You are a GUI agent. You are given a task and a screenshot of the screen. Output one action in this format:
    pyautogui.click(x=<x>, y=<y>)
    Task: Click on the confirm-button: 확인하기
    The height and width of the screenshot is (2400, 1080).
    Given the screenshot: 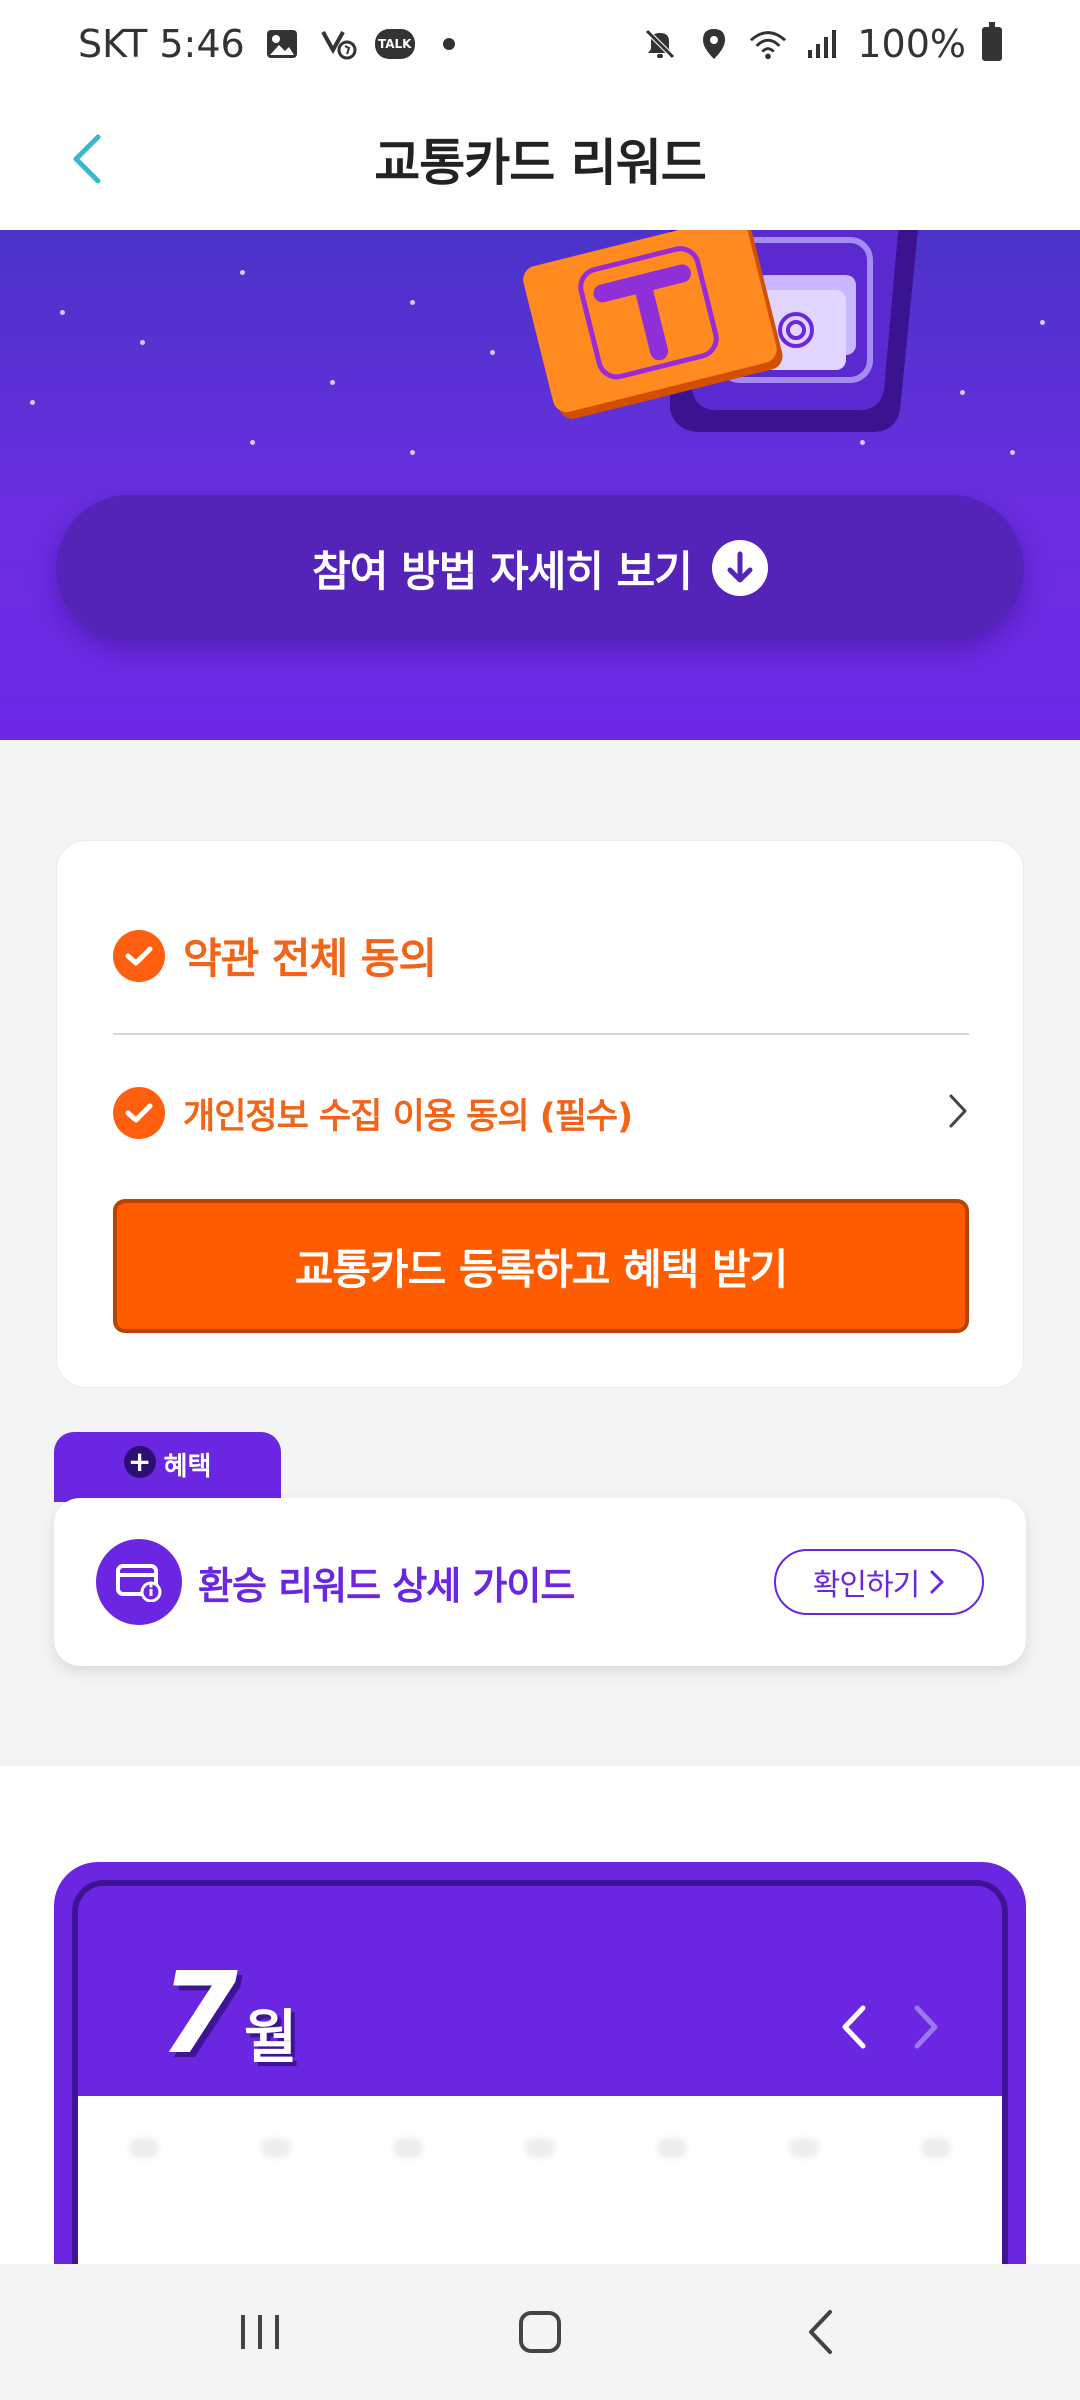 What is the action you would take?
    pyautogui.click(x=879, y=1582)
    